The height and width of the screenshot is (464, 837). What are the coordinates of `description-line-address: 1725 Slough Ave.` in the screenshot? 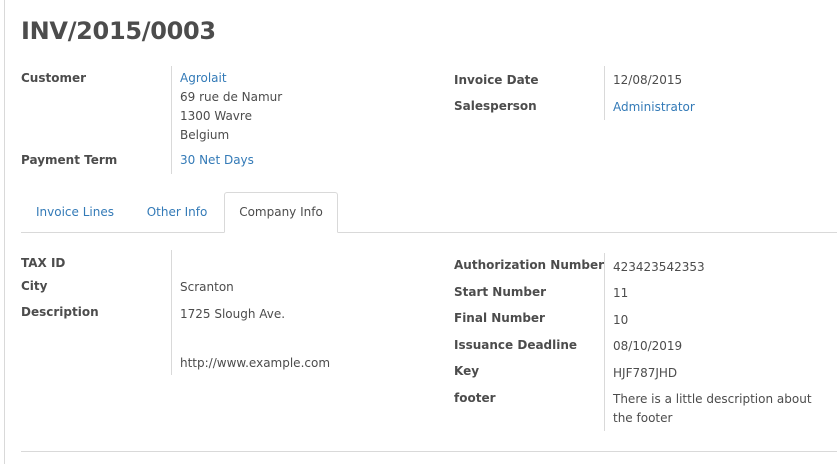 It's located at (233, 314).